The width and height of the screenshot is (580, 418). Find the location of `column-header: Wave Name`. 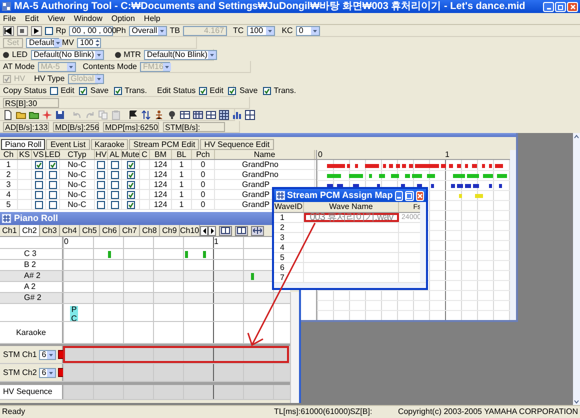

column-header: Wave Name is located at coordinates (351, 207).